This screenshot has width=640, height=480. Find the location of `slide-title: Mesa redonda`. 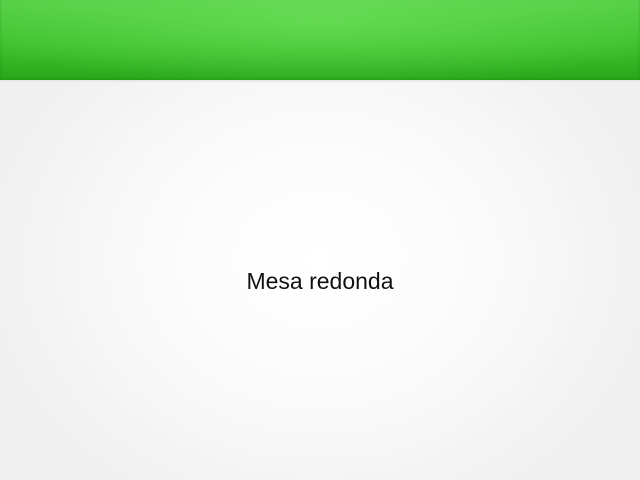

slide-title: Mesa redonda is located at coordinates (320, 281).